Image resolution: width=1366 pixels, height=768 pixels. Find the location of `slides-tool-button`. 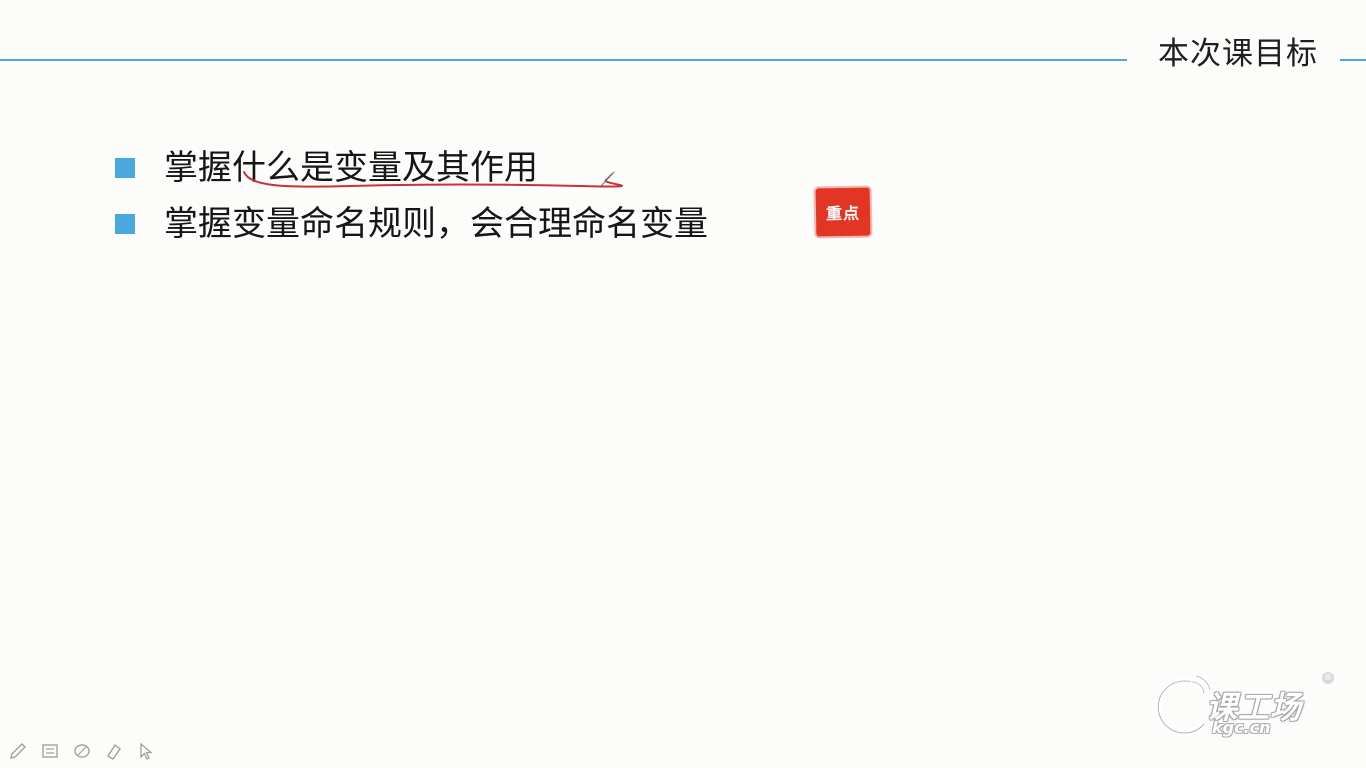

slides-tool-button is located at coordinates (50, 751).